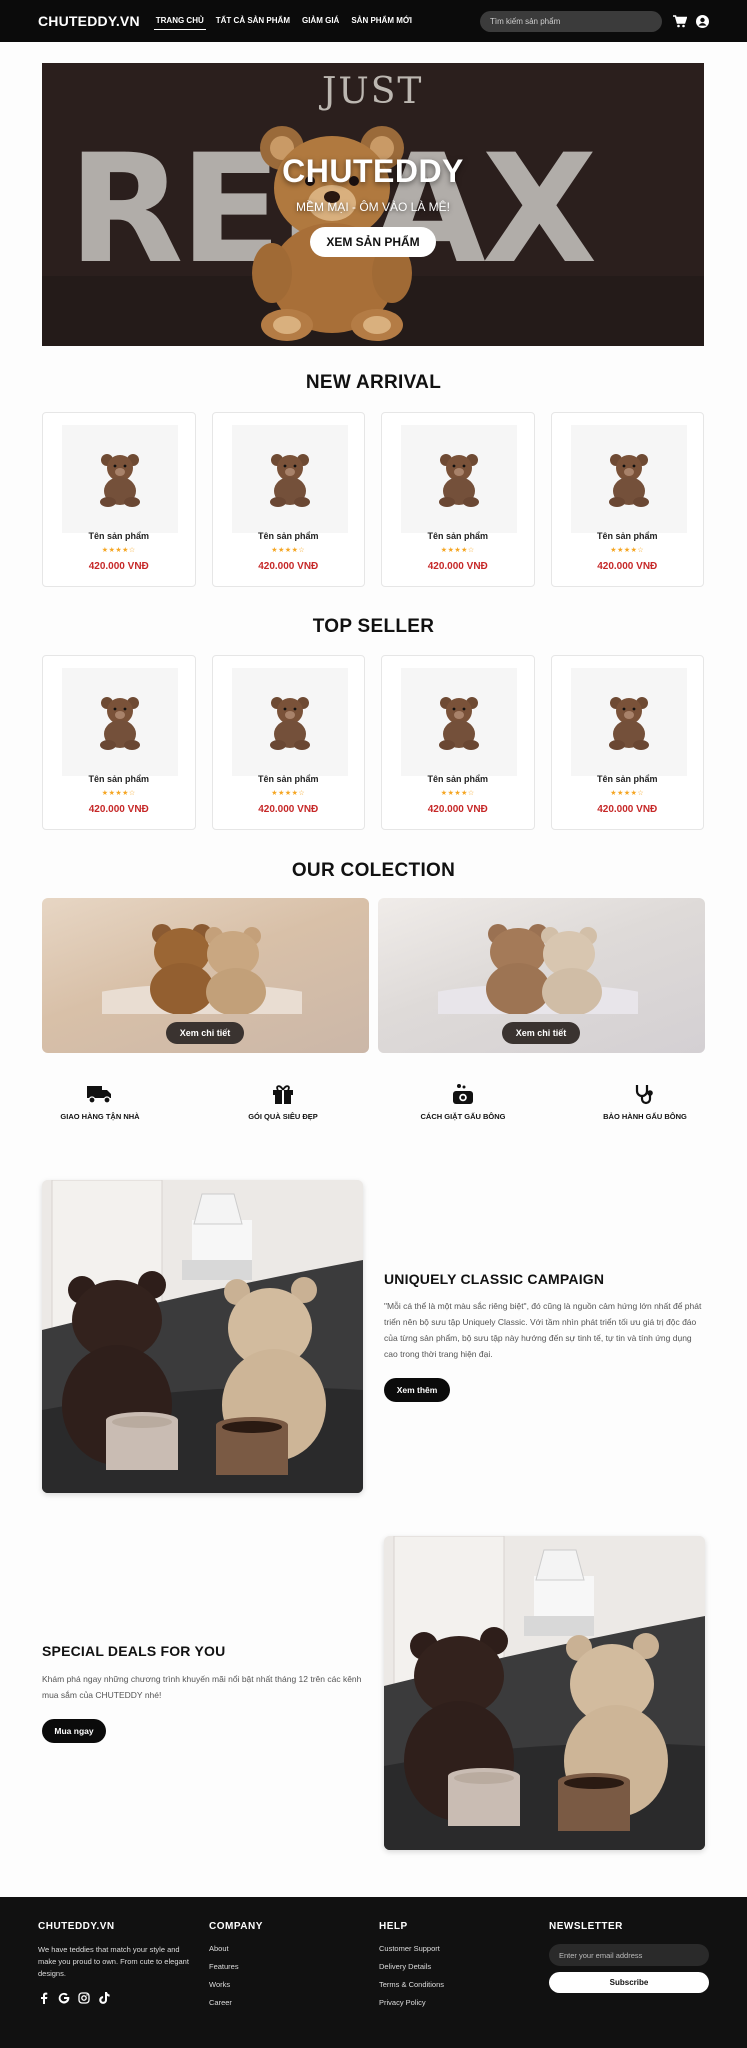 Image resolution: width=747 pixels, height=2048 pixels. Describe the element at coordinates (525, 21) in the screenshot. I see `search-placeholder: Tìm kiếm sản phẩm` at that location.